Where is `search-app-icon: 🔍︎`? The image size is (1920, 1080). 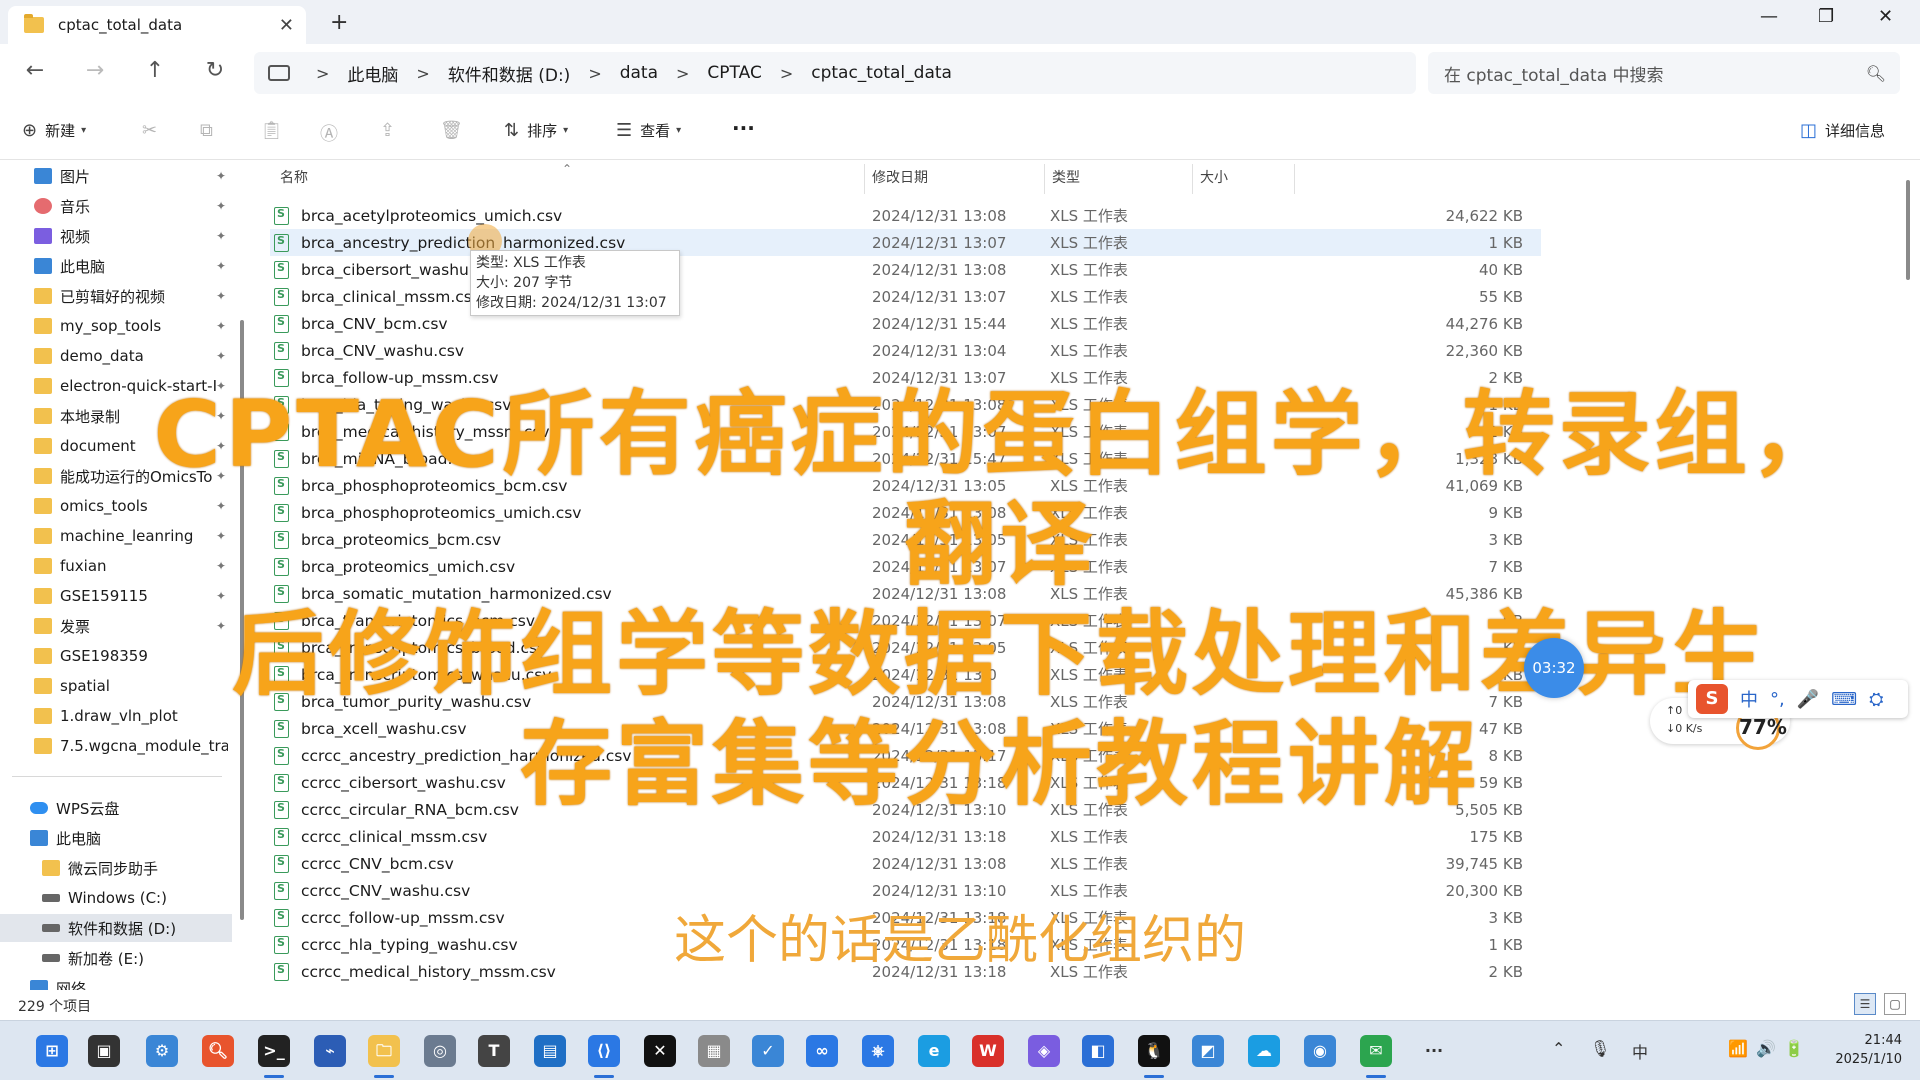
search-app-icon: 🔍︎ is located at coordinates (218, 1051).